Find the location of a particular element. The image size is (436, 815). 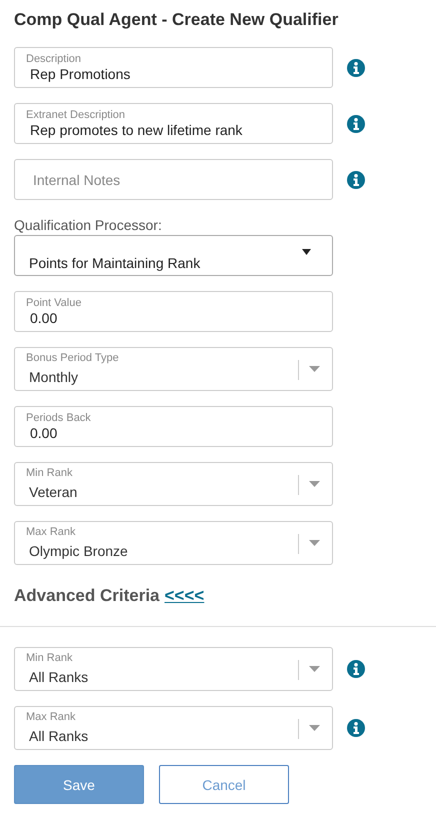

selected-value: Monthly is located at coordinates (53, 377).